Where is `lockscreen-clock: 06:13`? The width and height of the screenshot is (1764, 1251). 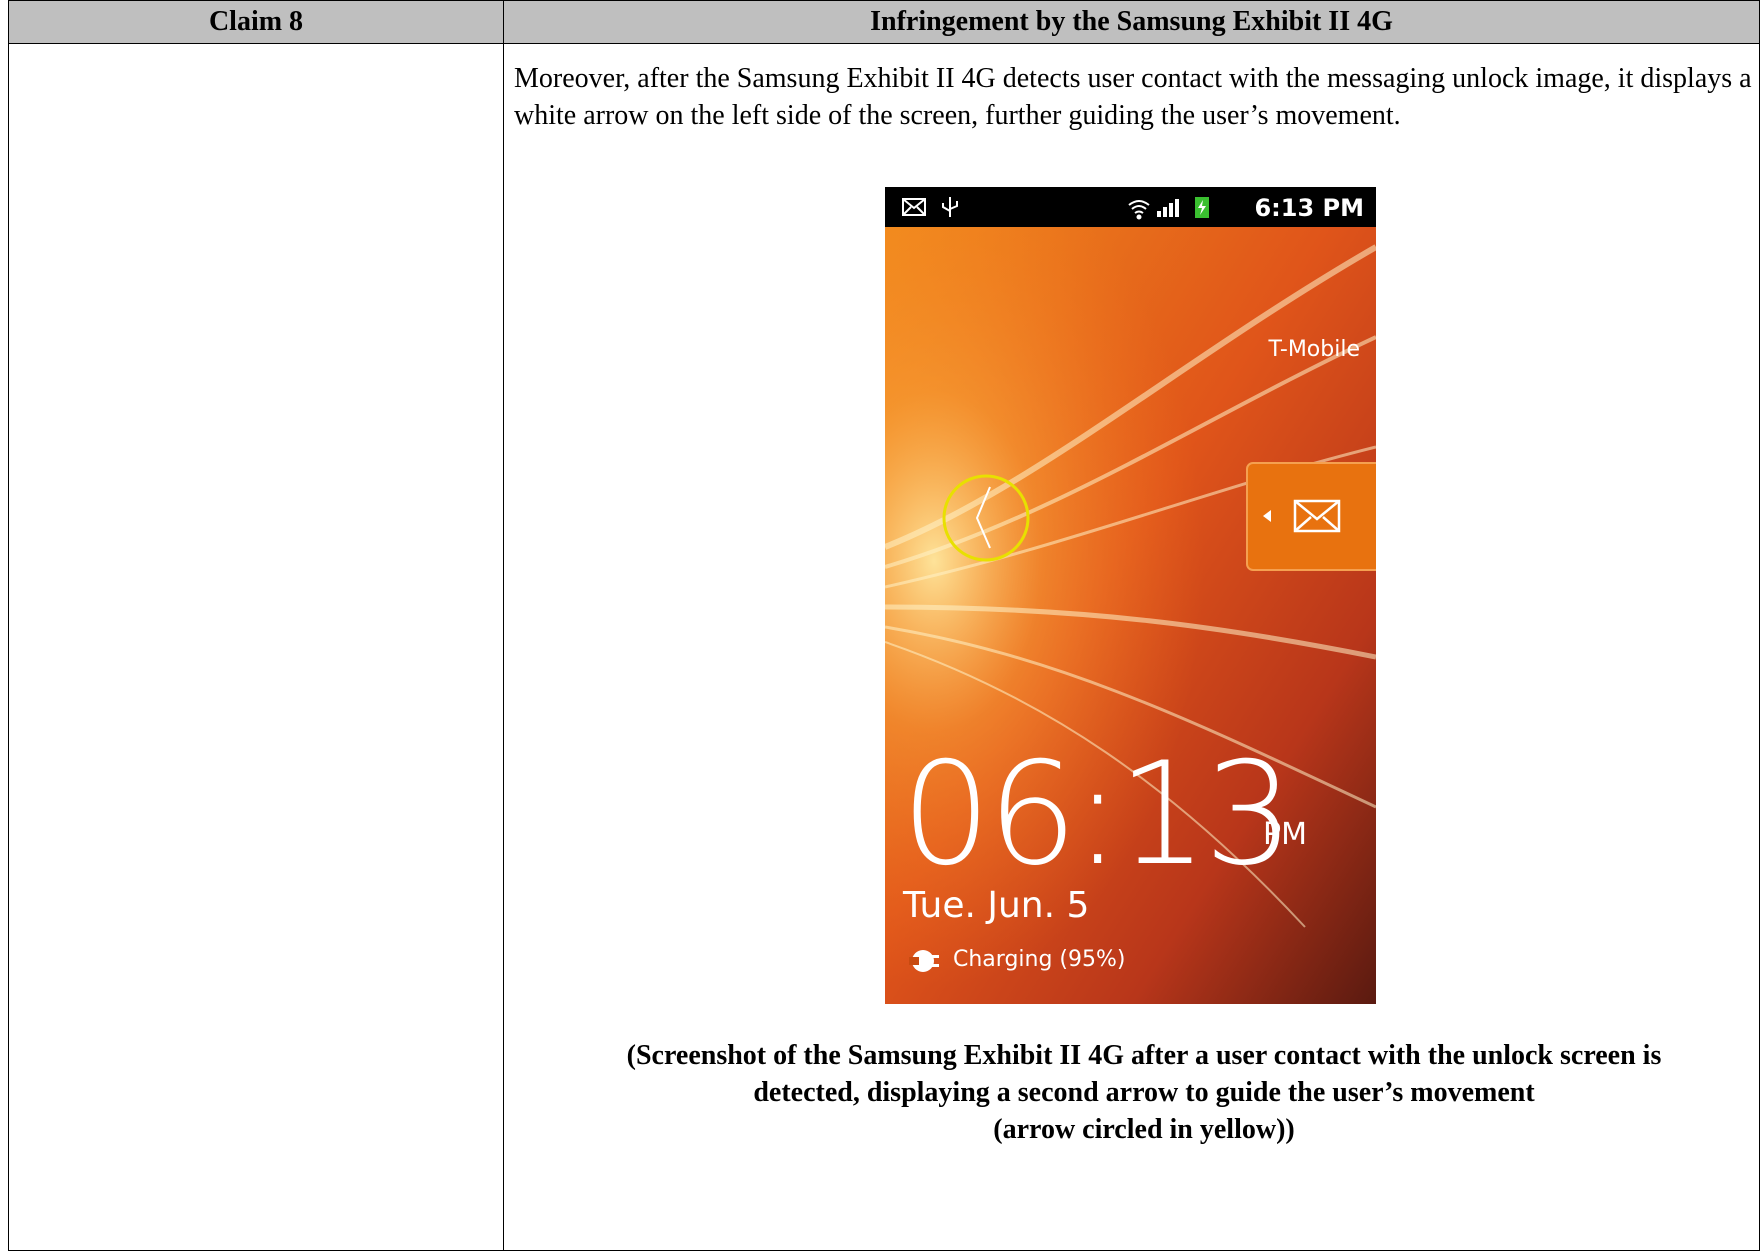 lockscreen-clock: 06:13 is located at coordinates (1097, 814).